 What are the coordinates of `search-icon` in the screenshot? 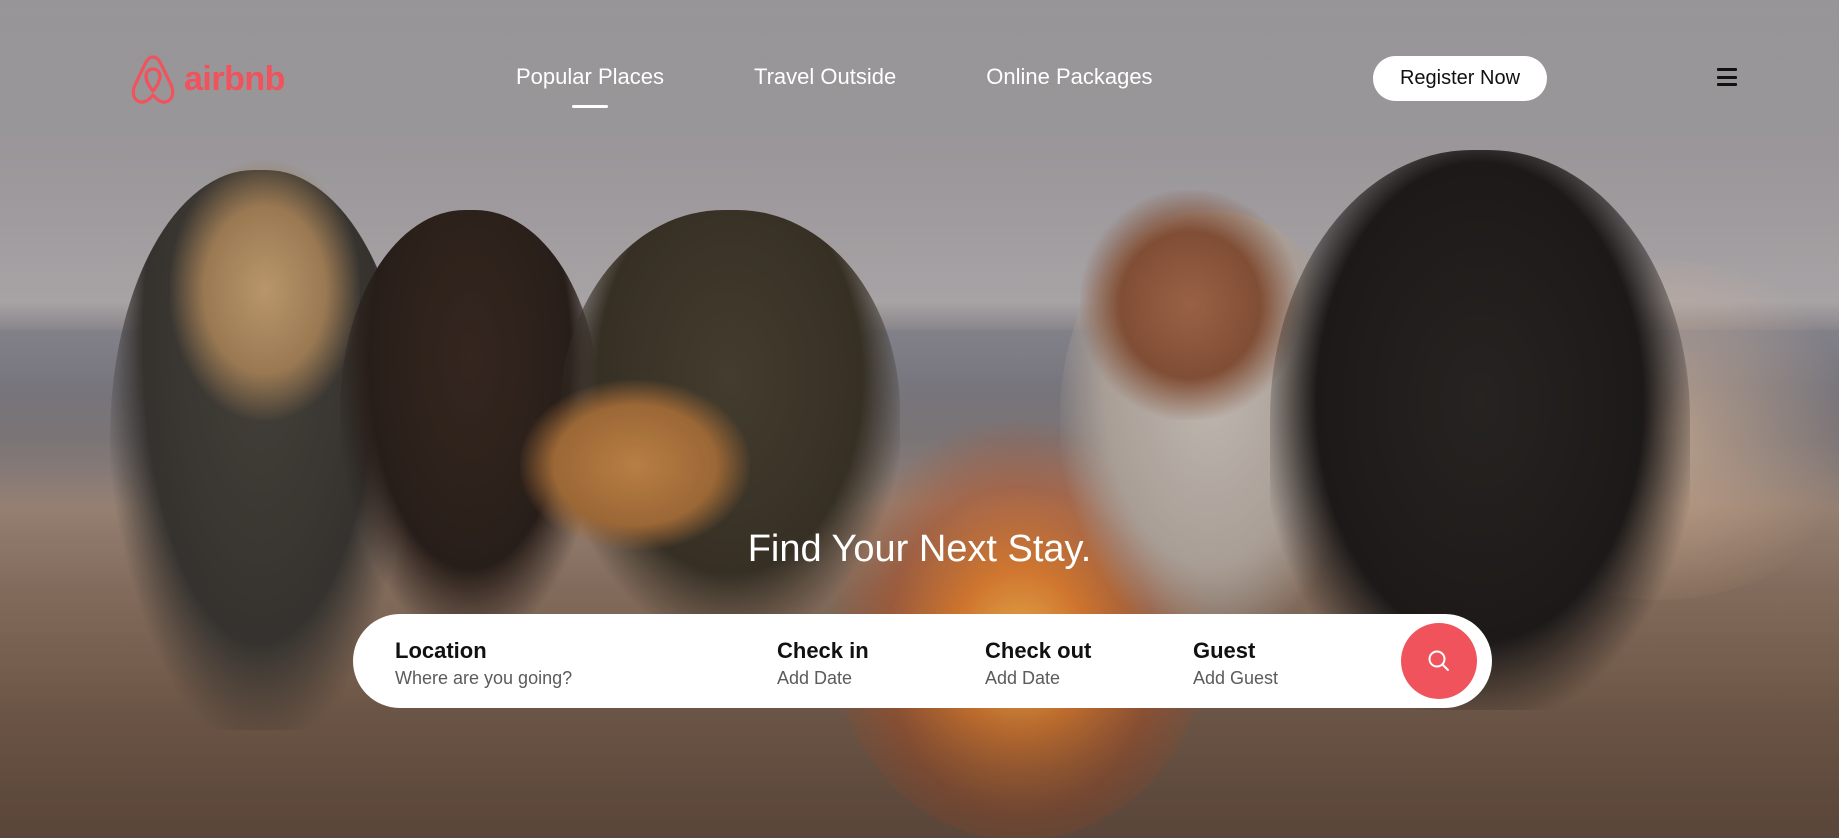 It's located at (1438, 660).